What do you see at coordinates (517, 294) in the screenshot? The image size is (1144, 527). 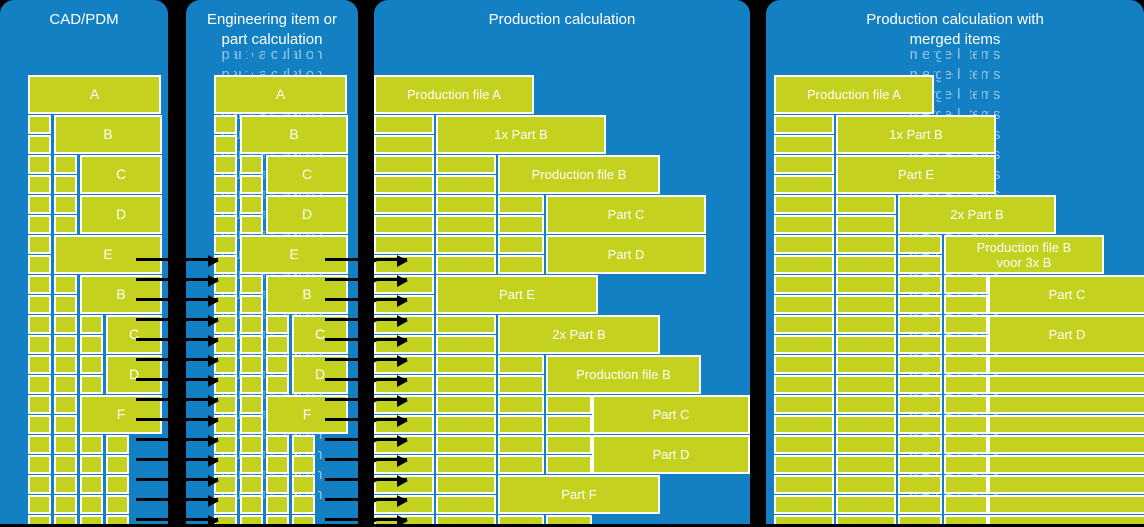 I see `prod-block: Part E` at bounding box center [517, 294].